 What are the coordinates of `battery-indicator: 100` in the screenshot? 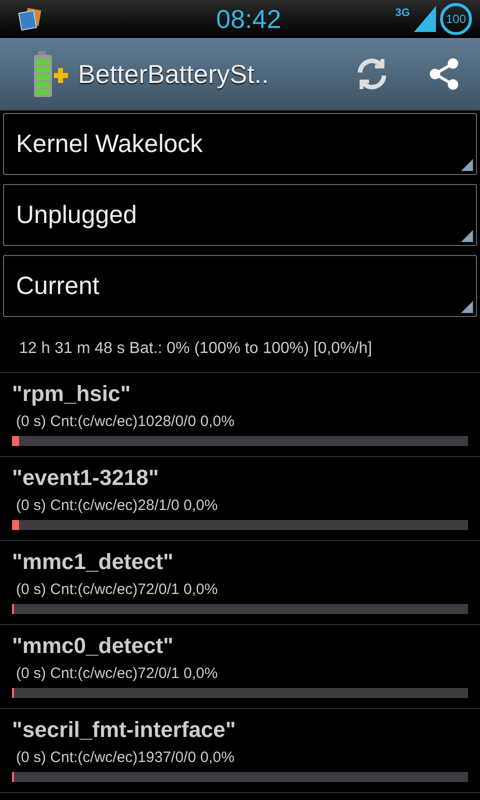 It's located at (456, 19).